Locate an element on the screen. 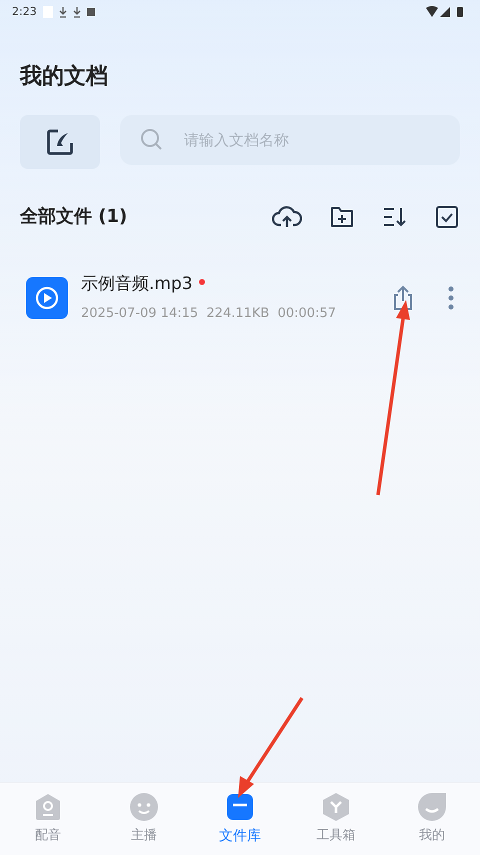 Image resolution: width=480 pixels, height=855 pixels. search-field: 请输入文档名称 is located at coordinates (290, 140).